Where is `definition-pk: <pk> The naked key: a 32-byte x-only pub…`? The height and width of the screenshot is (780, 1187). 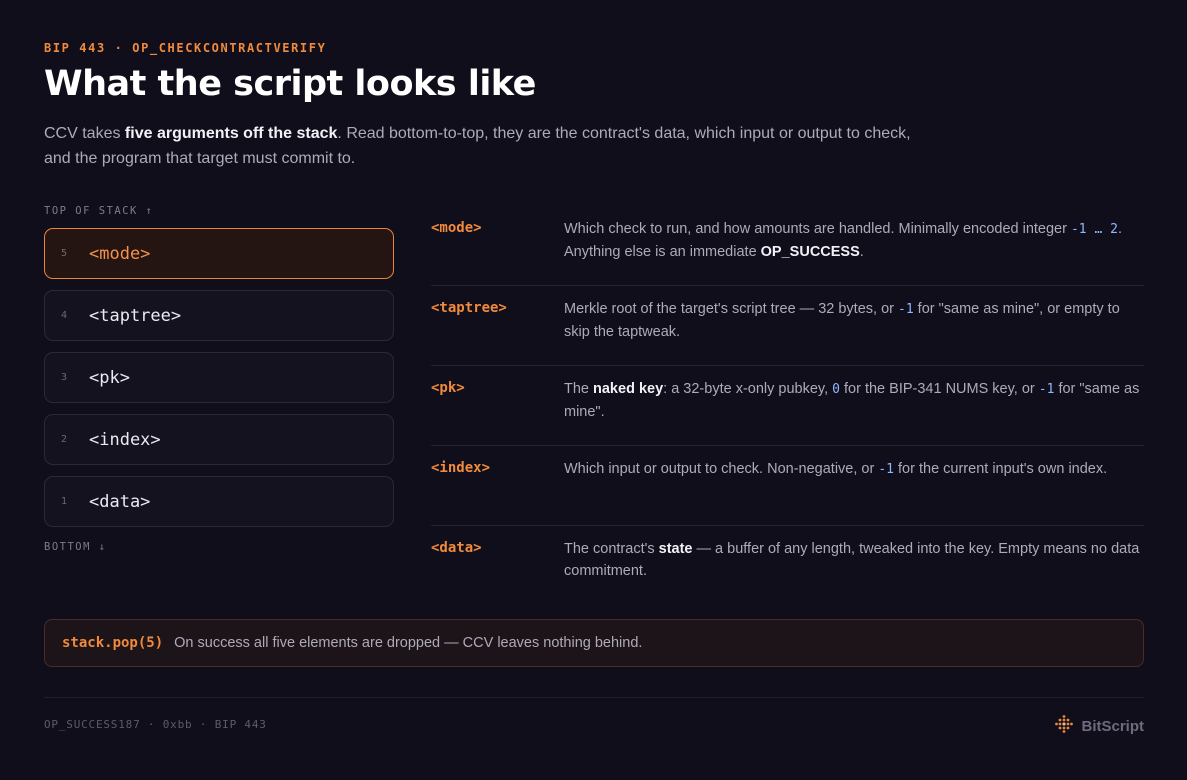 definition-pk: <pk> The naked key: a 32-byte x-only pub… is located at coordinates (787, 406).